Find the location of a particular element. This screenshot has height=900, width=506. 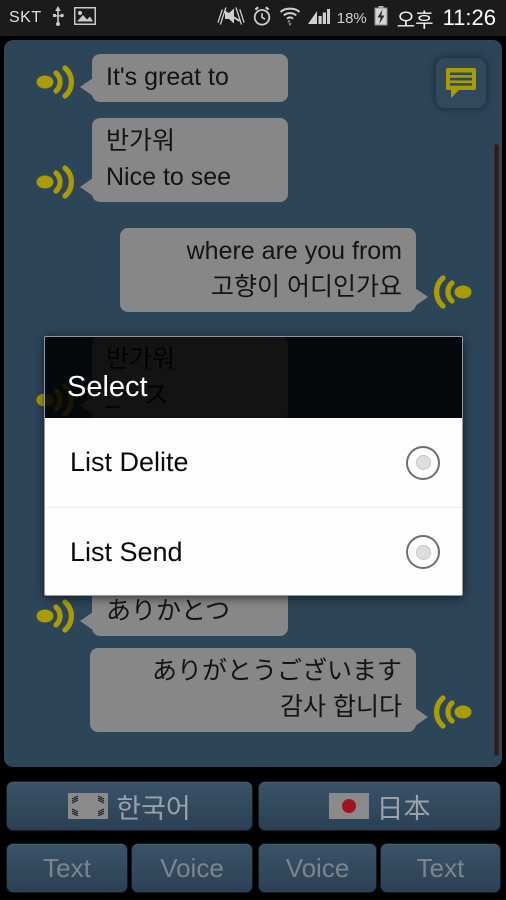

language-label: 日本 is located at coordinates (403, 808).